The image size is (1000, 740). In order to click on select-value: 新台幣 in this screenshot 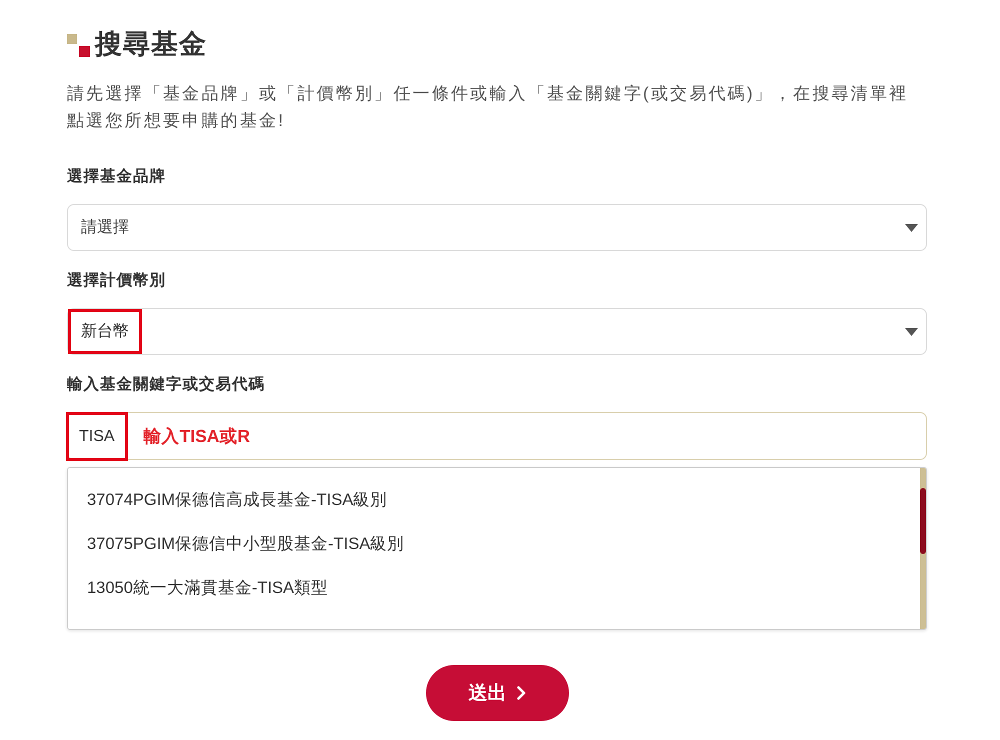, I will do `click(105, 331)`.